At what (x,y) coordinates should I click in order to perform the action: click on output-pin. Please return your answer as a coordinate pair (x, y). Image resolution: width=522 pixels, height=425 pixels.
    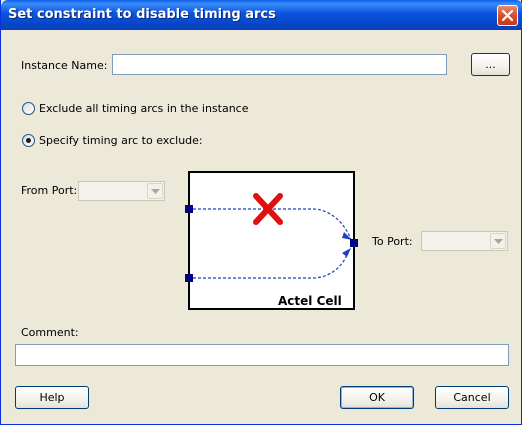
    Looking at the image, I should click on (354, 243).